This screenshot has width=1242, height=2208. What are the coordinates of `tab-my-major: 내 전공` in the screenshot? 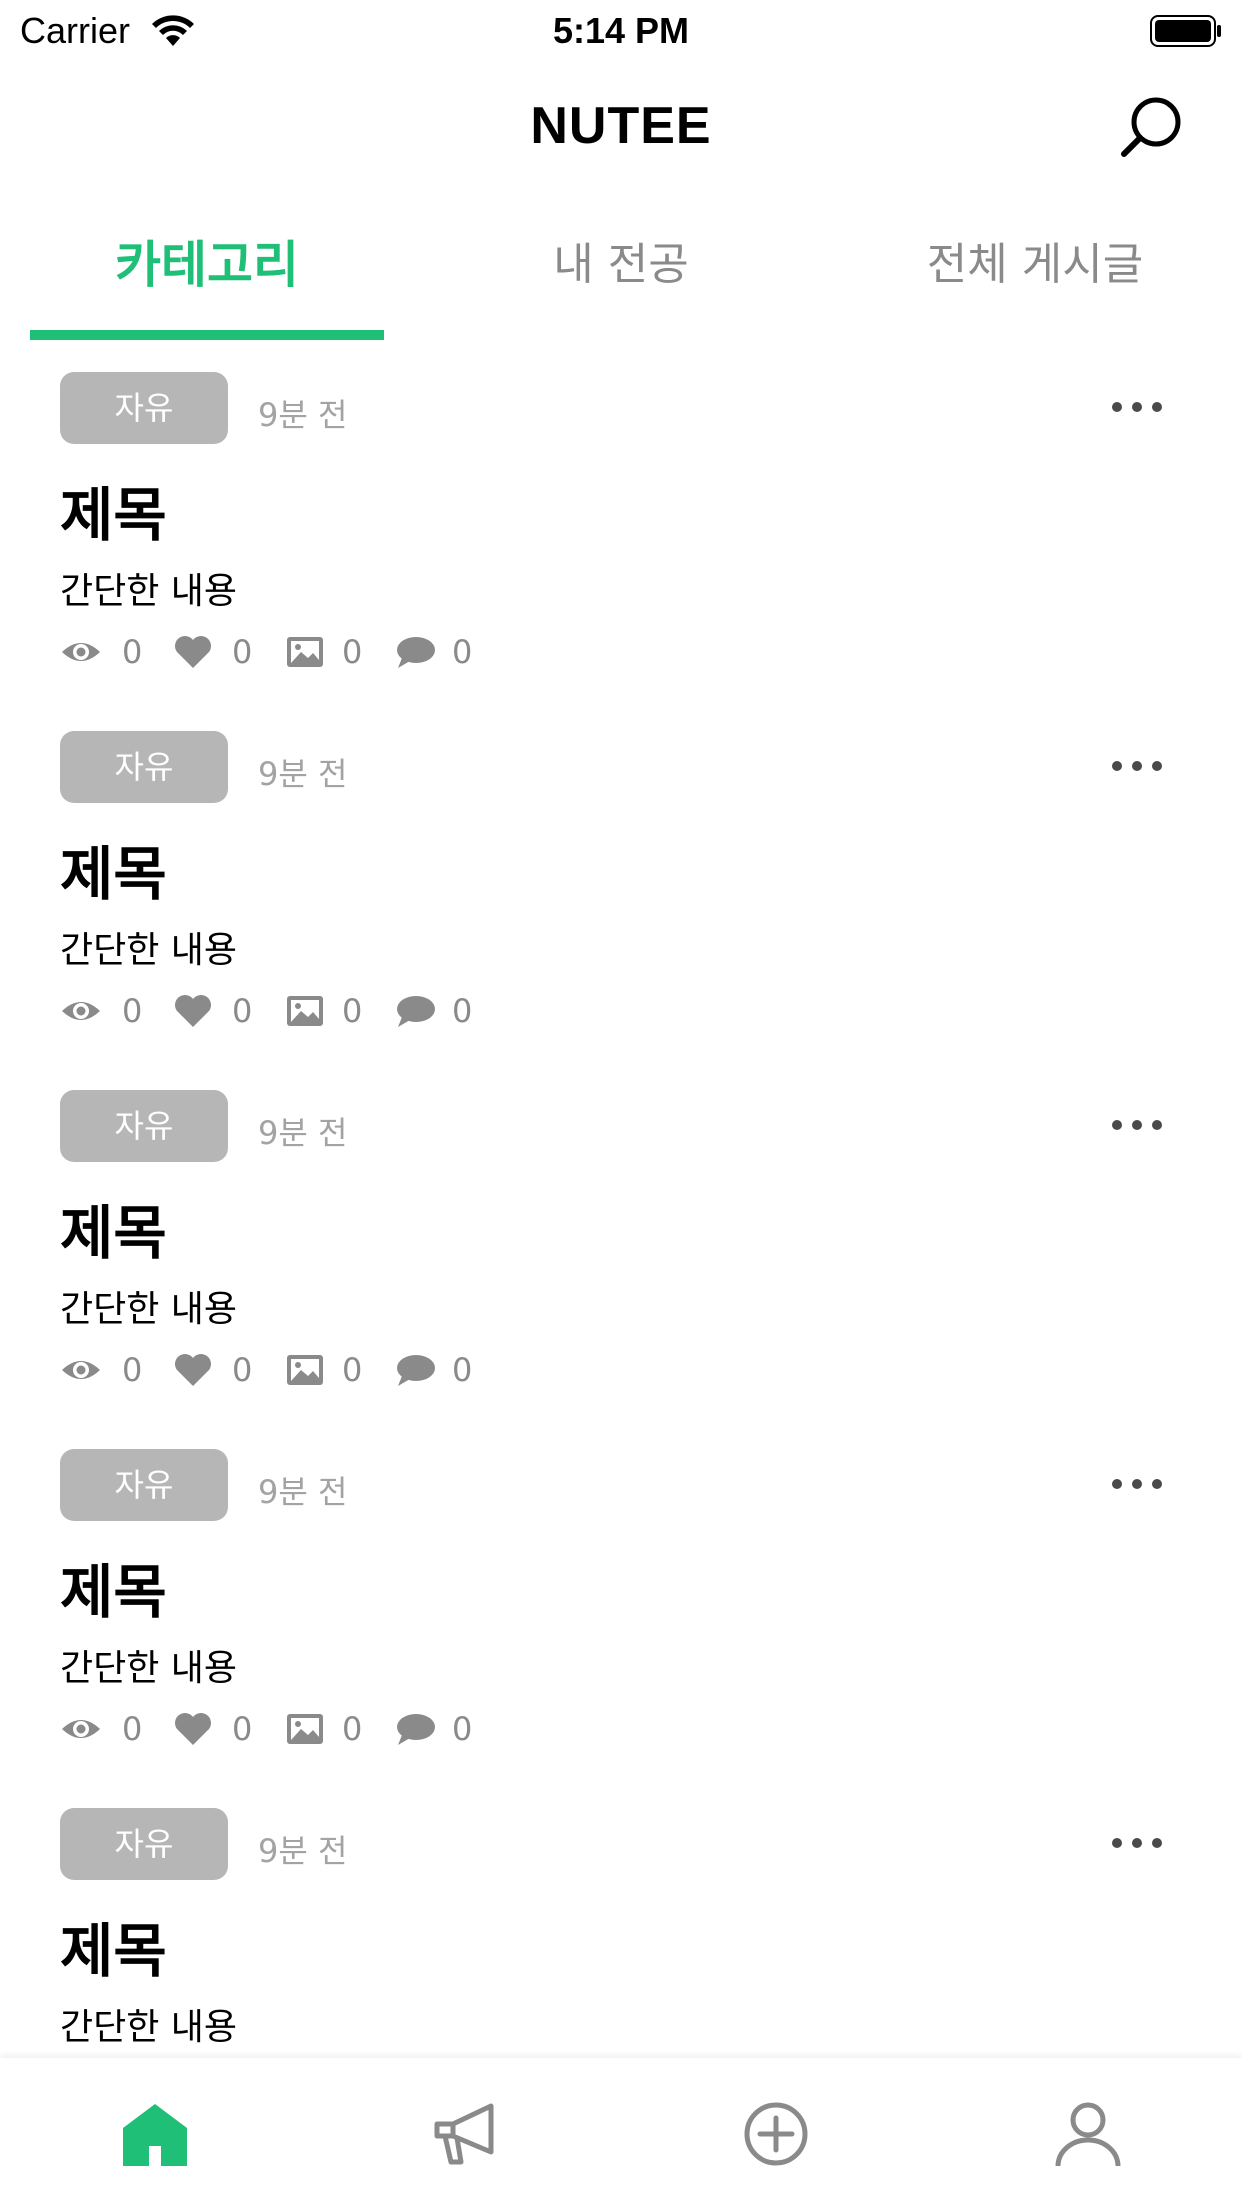 It's located at (621, 275).